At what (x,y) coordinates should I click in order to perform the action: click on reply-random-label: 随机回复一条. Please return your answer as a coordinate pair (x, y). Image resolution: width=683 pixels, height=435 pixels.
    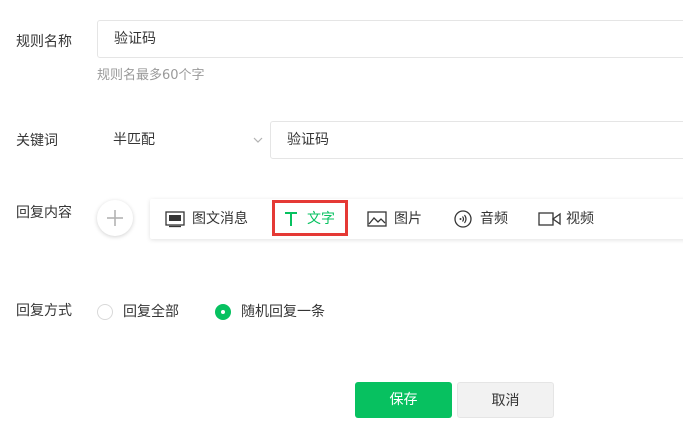
    Looking at the image, I should click on (283, 312).